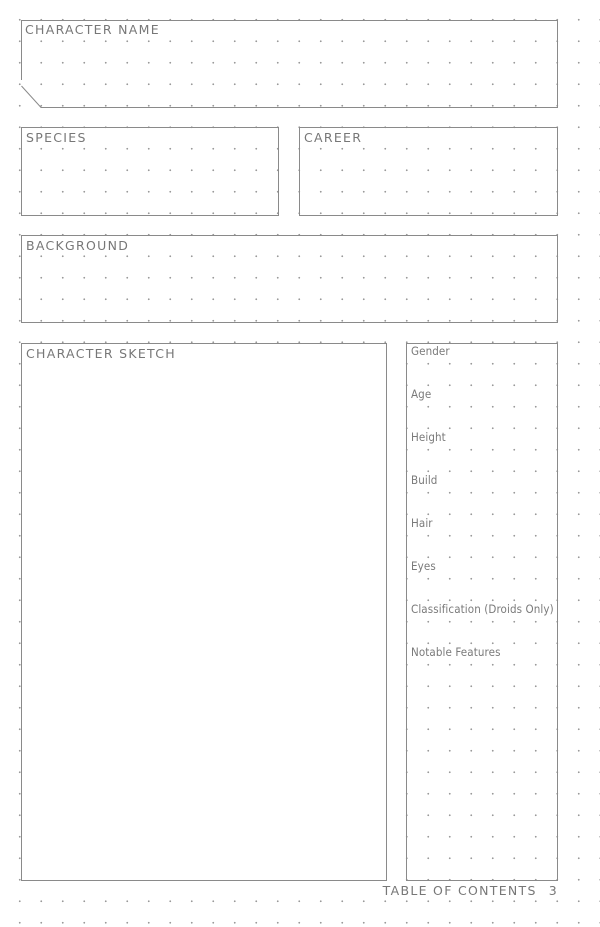 Image resolution: width=600 pixels, height=927 pixels. What do you see at coordinates (421, 394) in the screenshot?
I see `attribute-age-label: Age` at bounding box center [421, 394].